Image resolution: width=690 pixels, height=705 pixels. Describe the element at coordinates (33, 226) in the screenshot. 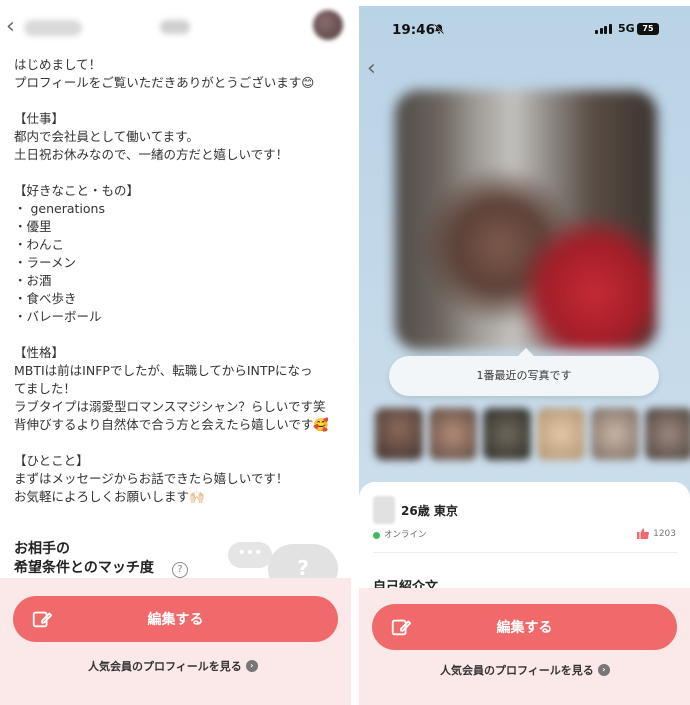

I see `bio-line: ・優里` at that location.